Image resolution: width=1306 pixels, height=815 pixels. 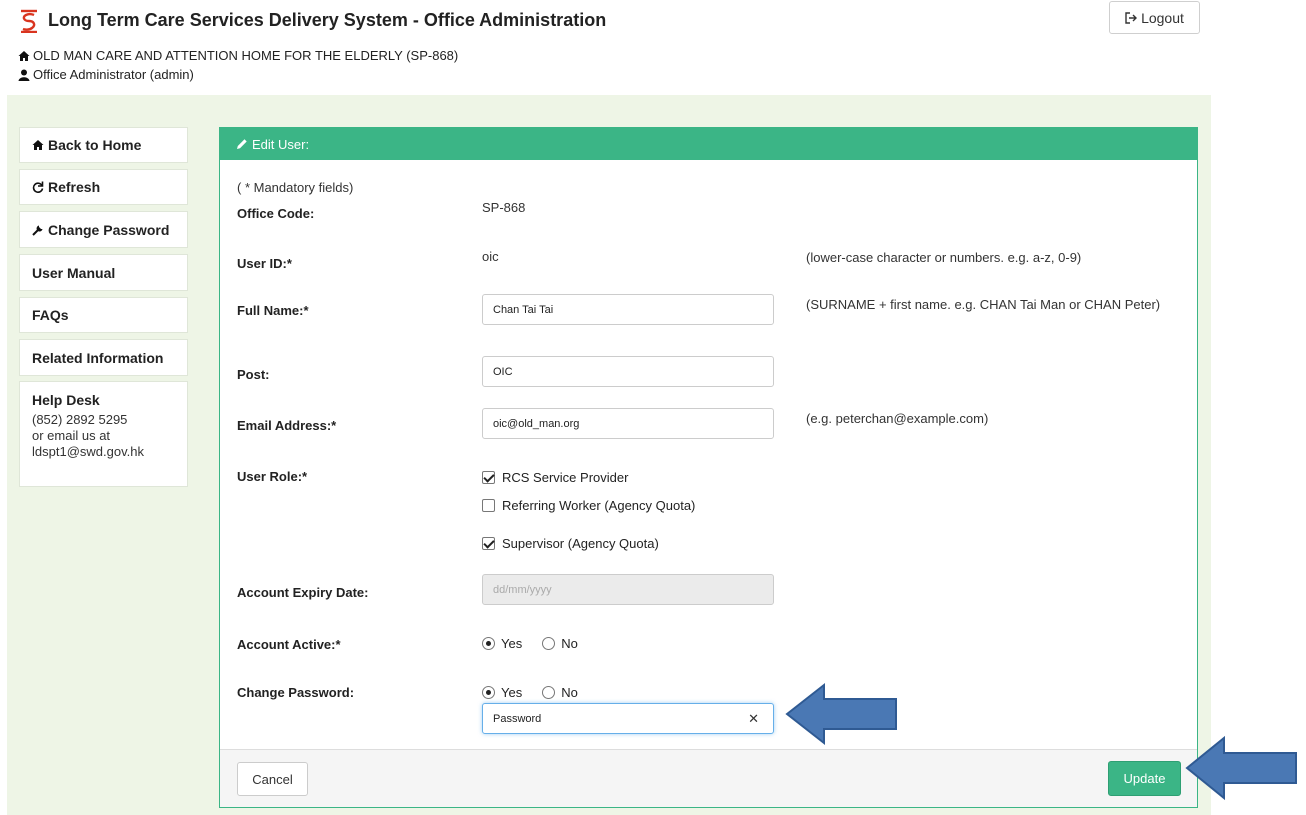 I want to click on office-code-value: SP-868, so click(x=504, y=207).